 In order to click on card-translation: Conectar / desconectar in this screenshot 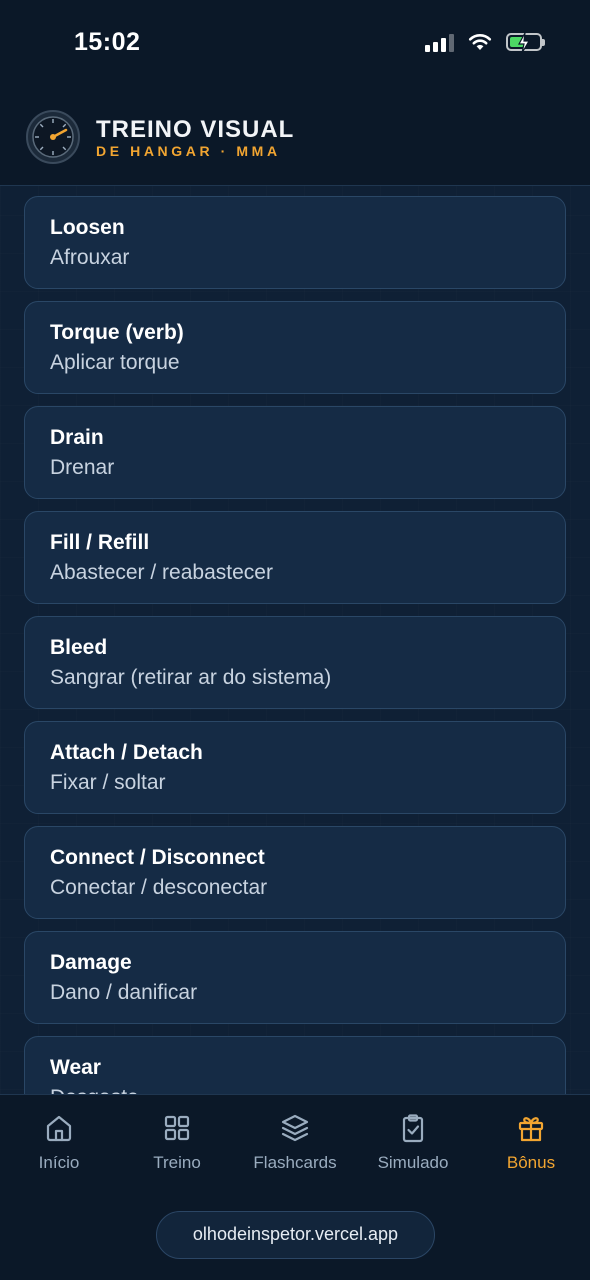, I will do `click(159, 887)`.